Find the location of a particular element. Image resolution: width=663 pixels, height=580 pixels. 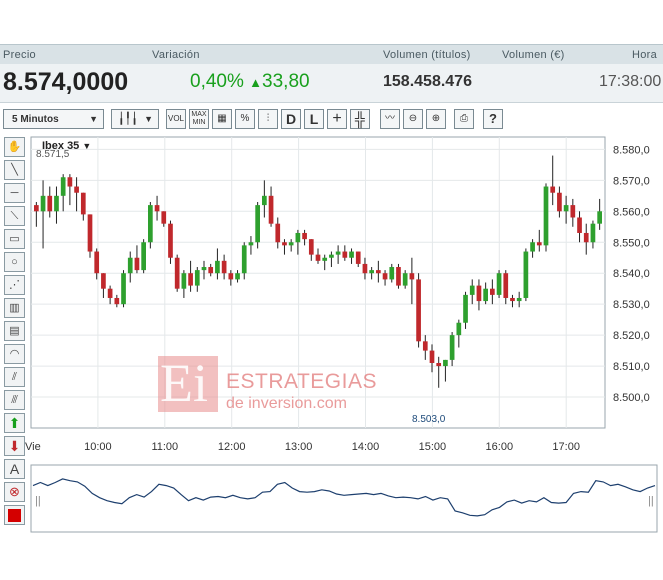

overview-right-handle: || is located at coordinates (651, 501).